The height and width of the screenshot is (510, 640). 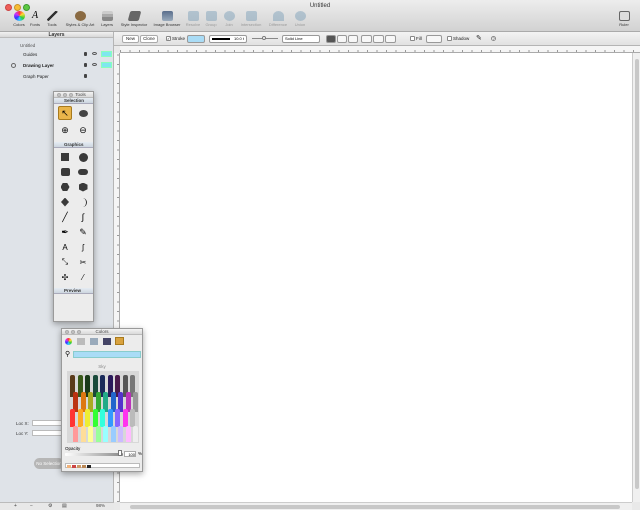 I want to click on stroke-width-slider, so click(x=265, y=39).